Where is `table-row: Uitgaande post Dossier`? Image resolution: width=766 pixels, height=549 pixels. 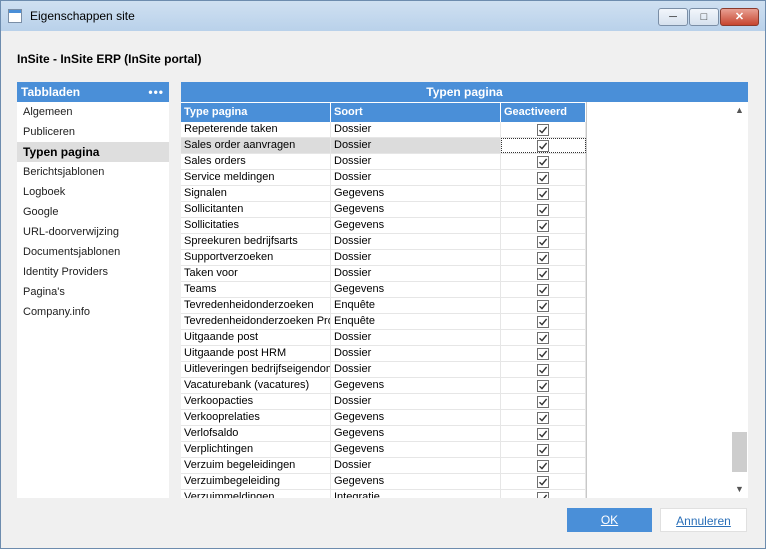 table-row: Uitgaande post Dossier is located at coordinates (383, 338).